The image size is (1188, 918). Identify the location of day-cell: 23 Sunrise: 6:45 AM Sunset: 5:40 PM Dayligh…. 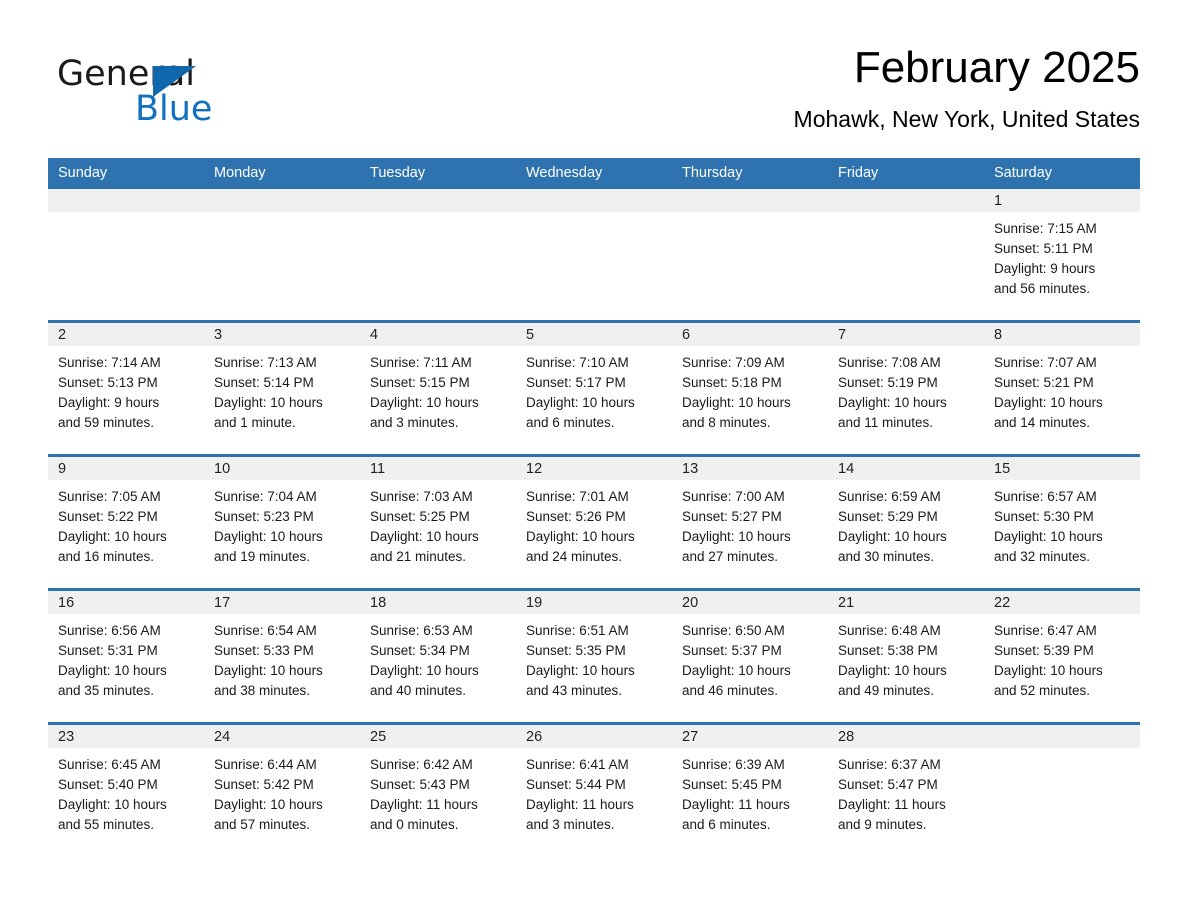
(126, 790).